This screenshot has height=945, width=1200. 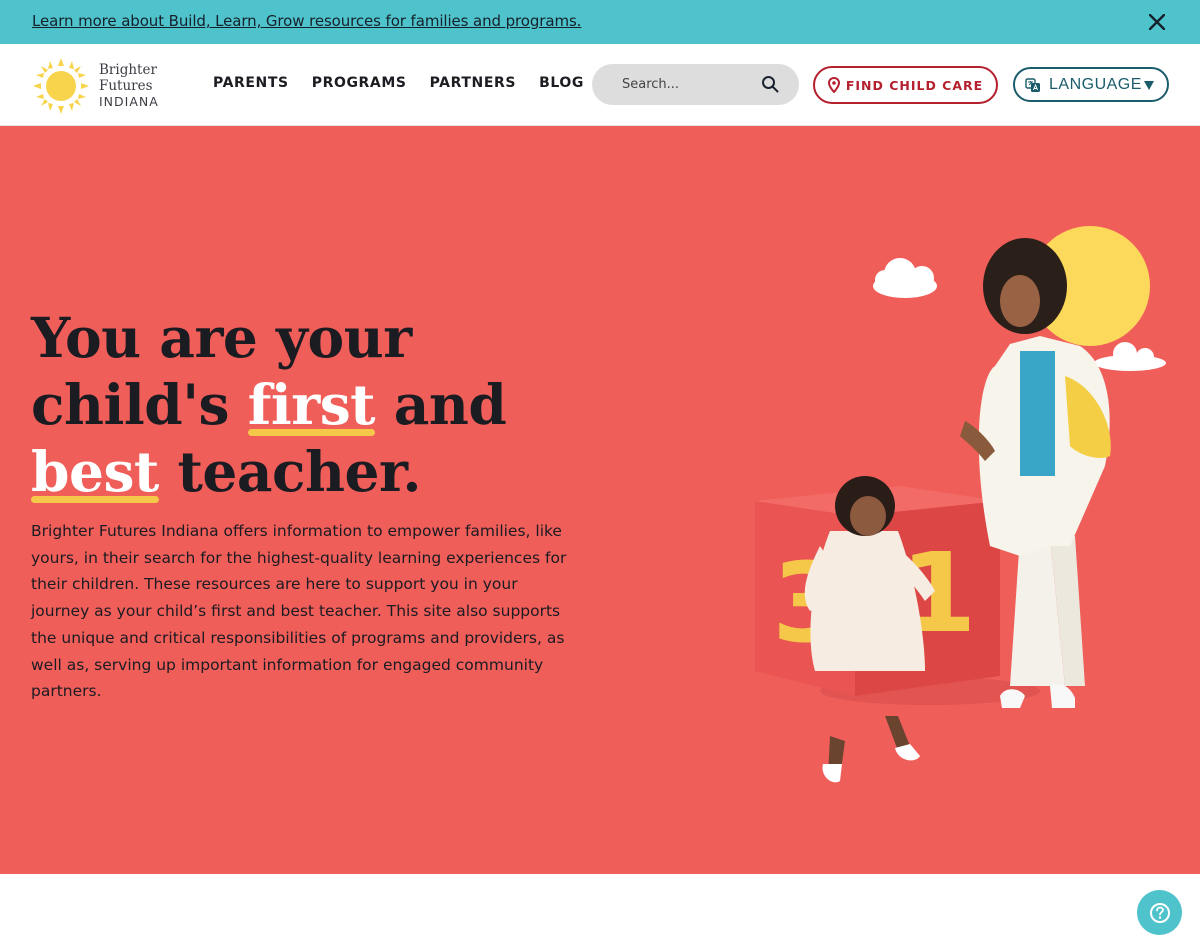 I want to click on nav-item-programs: PROGRAMS, so click(x=359, y=83).